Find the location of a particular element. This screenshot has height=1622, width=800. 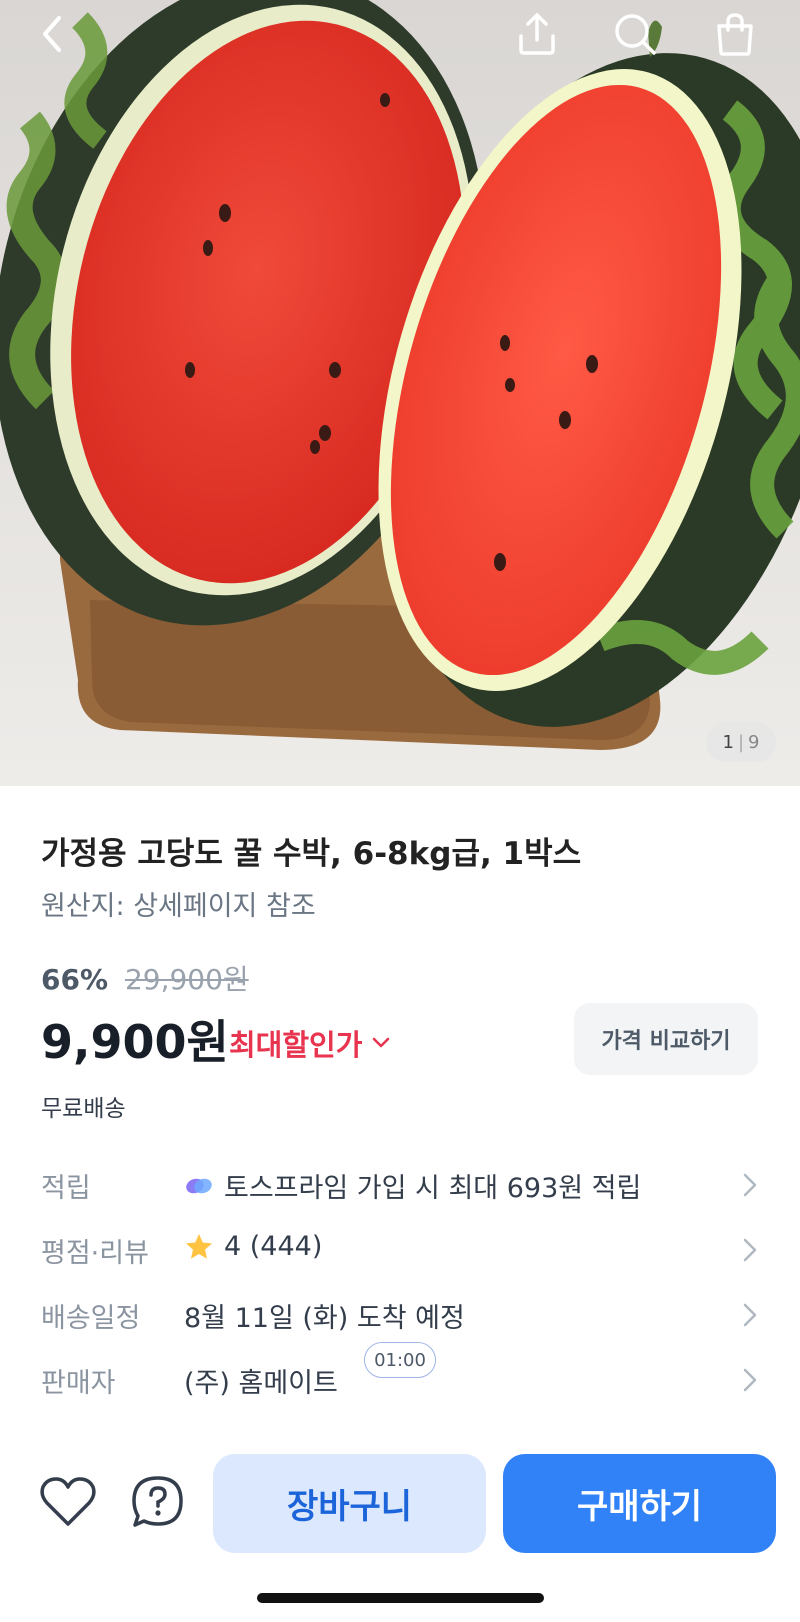

delivery-row: 배송일정 8월 11일 (화) 도착 예정 is located at coordinates (400, 1317).